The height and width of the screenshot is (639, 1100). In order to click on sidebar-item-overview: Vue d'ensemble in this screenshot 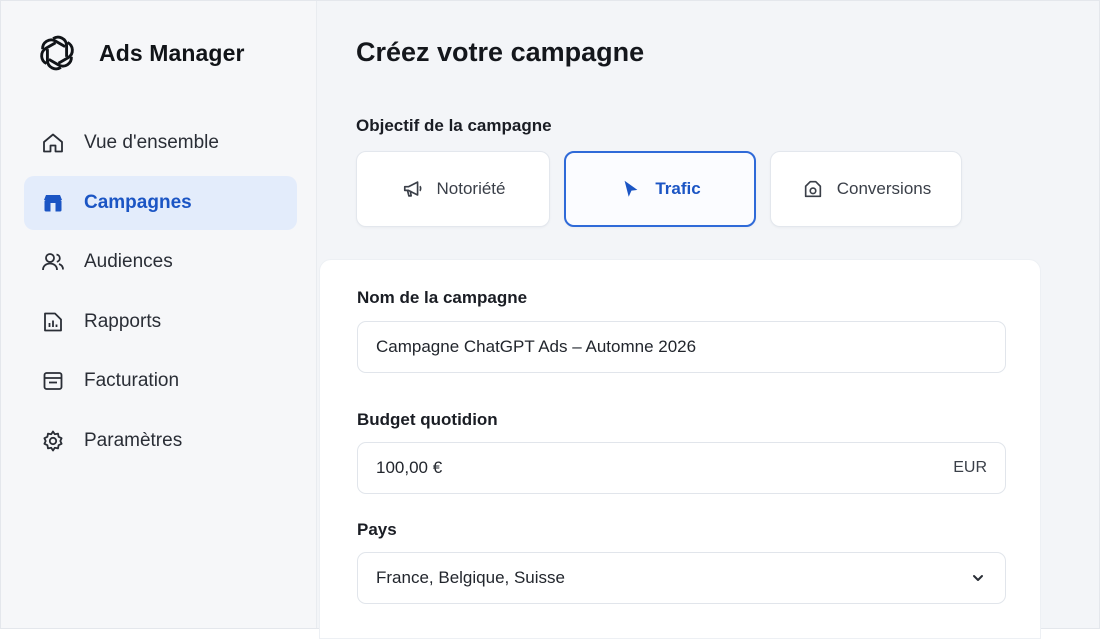, I will do `click(160, 143)`.